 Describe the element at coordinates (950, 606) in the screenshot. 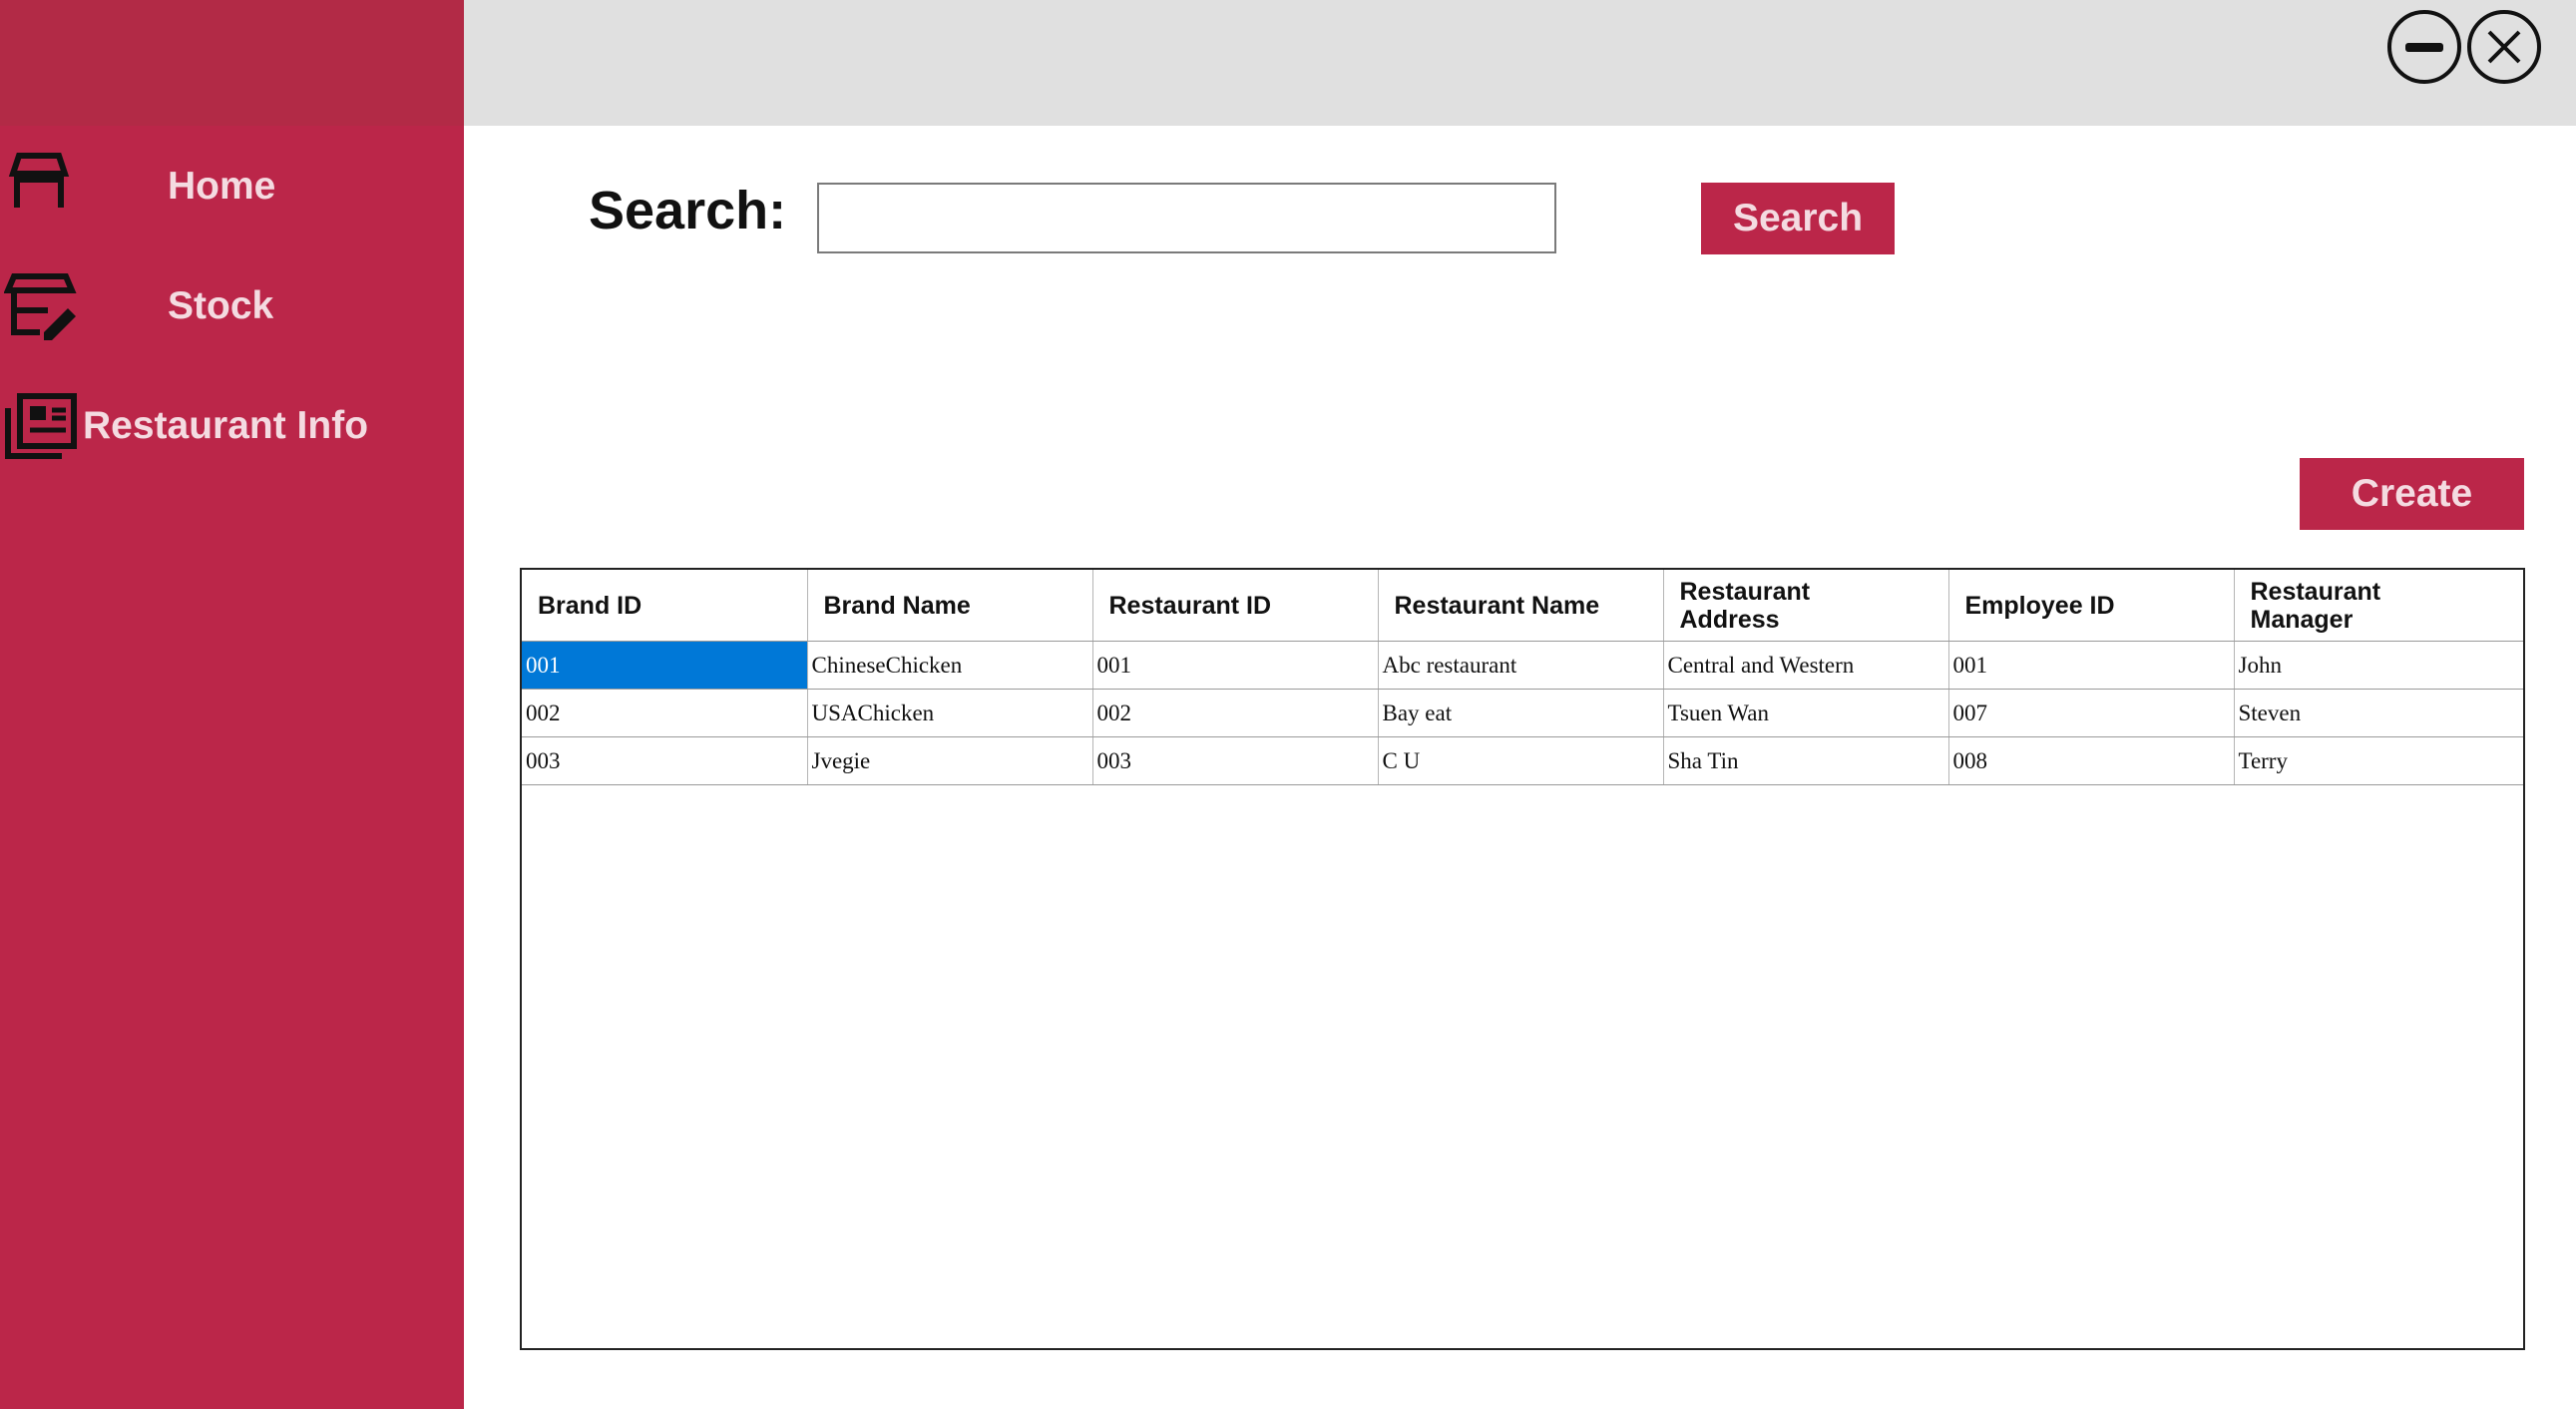

I see `column-header-brand-name: Brand Name` at that location.